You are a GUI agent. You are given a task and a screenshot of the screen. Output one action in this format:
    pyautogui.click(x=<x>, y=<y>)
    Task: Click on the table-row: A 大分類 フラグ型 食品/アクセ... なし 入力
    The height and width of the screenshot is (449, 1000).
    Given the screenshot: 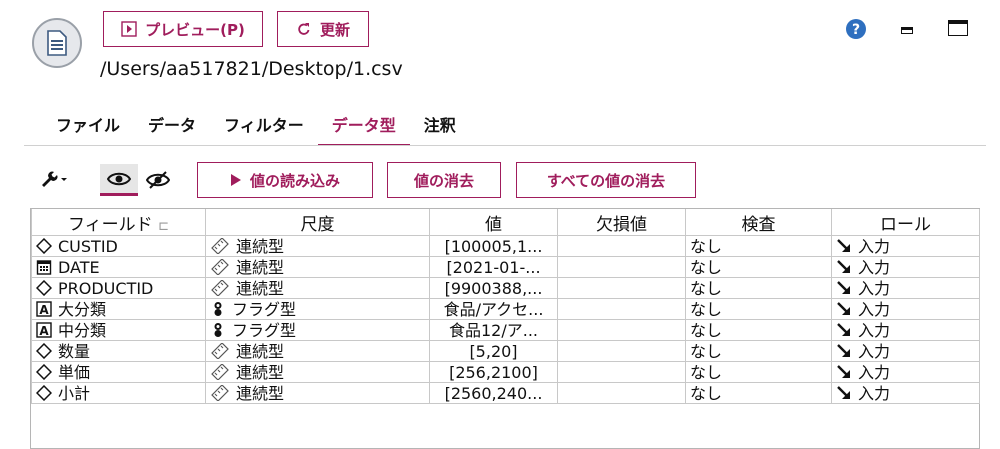 What is the action you would take?
    pyautogui.click(x=505, y=309)
    